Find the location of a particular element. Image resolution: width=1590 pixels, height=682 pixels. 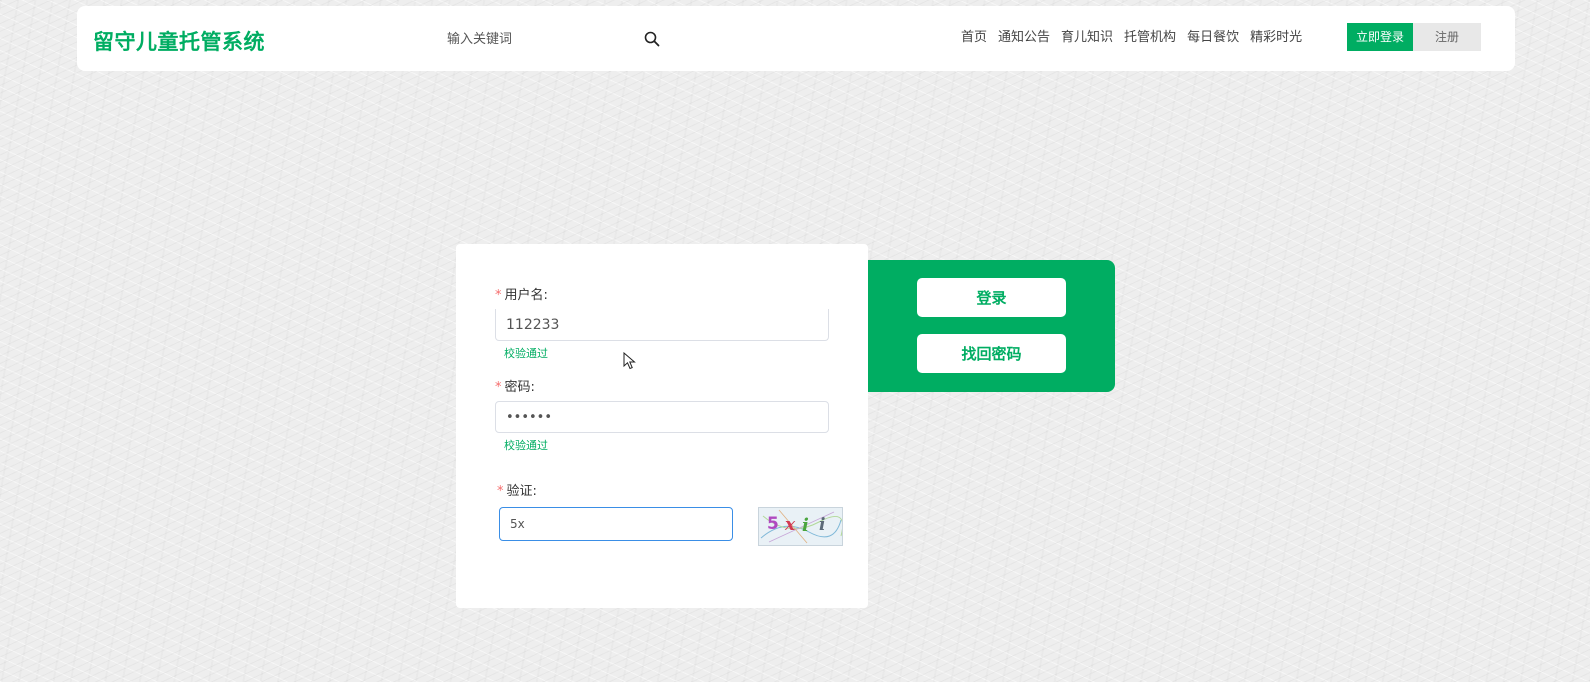

password-label: * 密码: is located at coordinates (515, 387).